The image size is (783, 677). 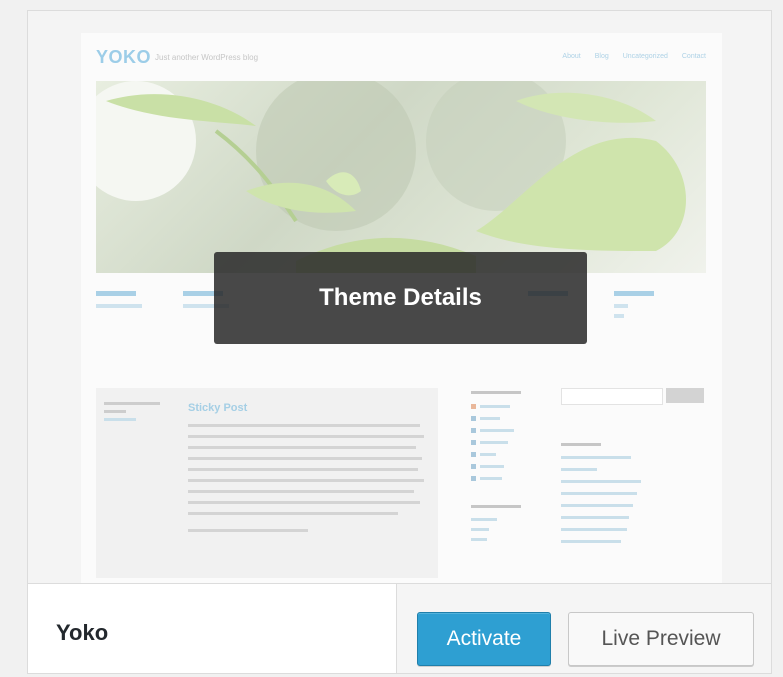 I want to click on preview-nav: About Blog Uncategorized Contact, so click(x=634, y=56).